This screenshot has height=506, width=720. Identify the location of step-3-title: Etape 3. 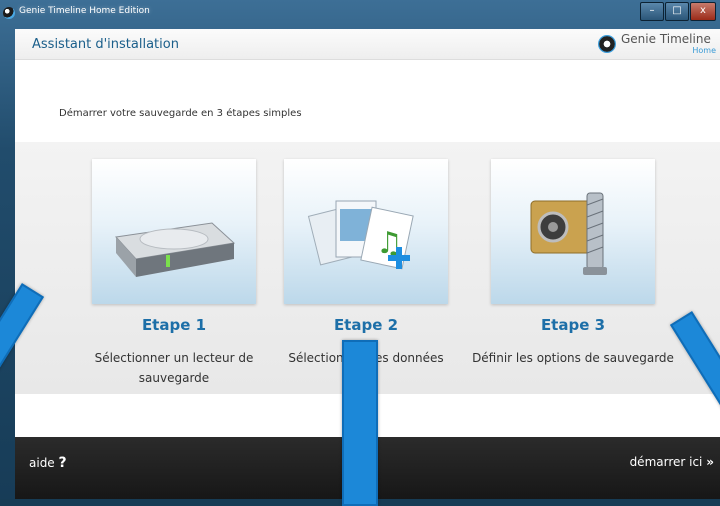
(573, 325).